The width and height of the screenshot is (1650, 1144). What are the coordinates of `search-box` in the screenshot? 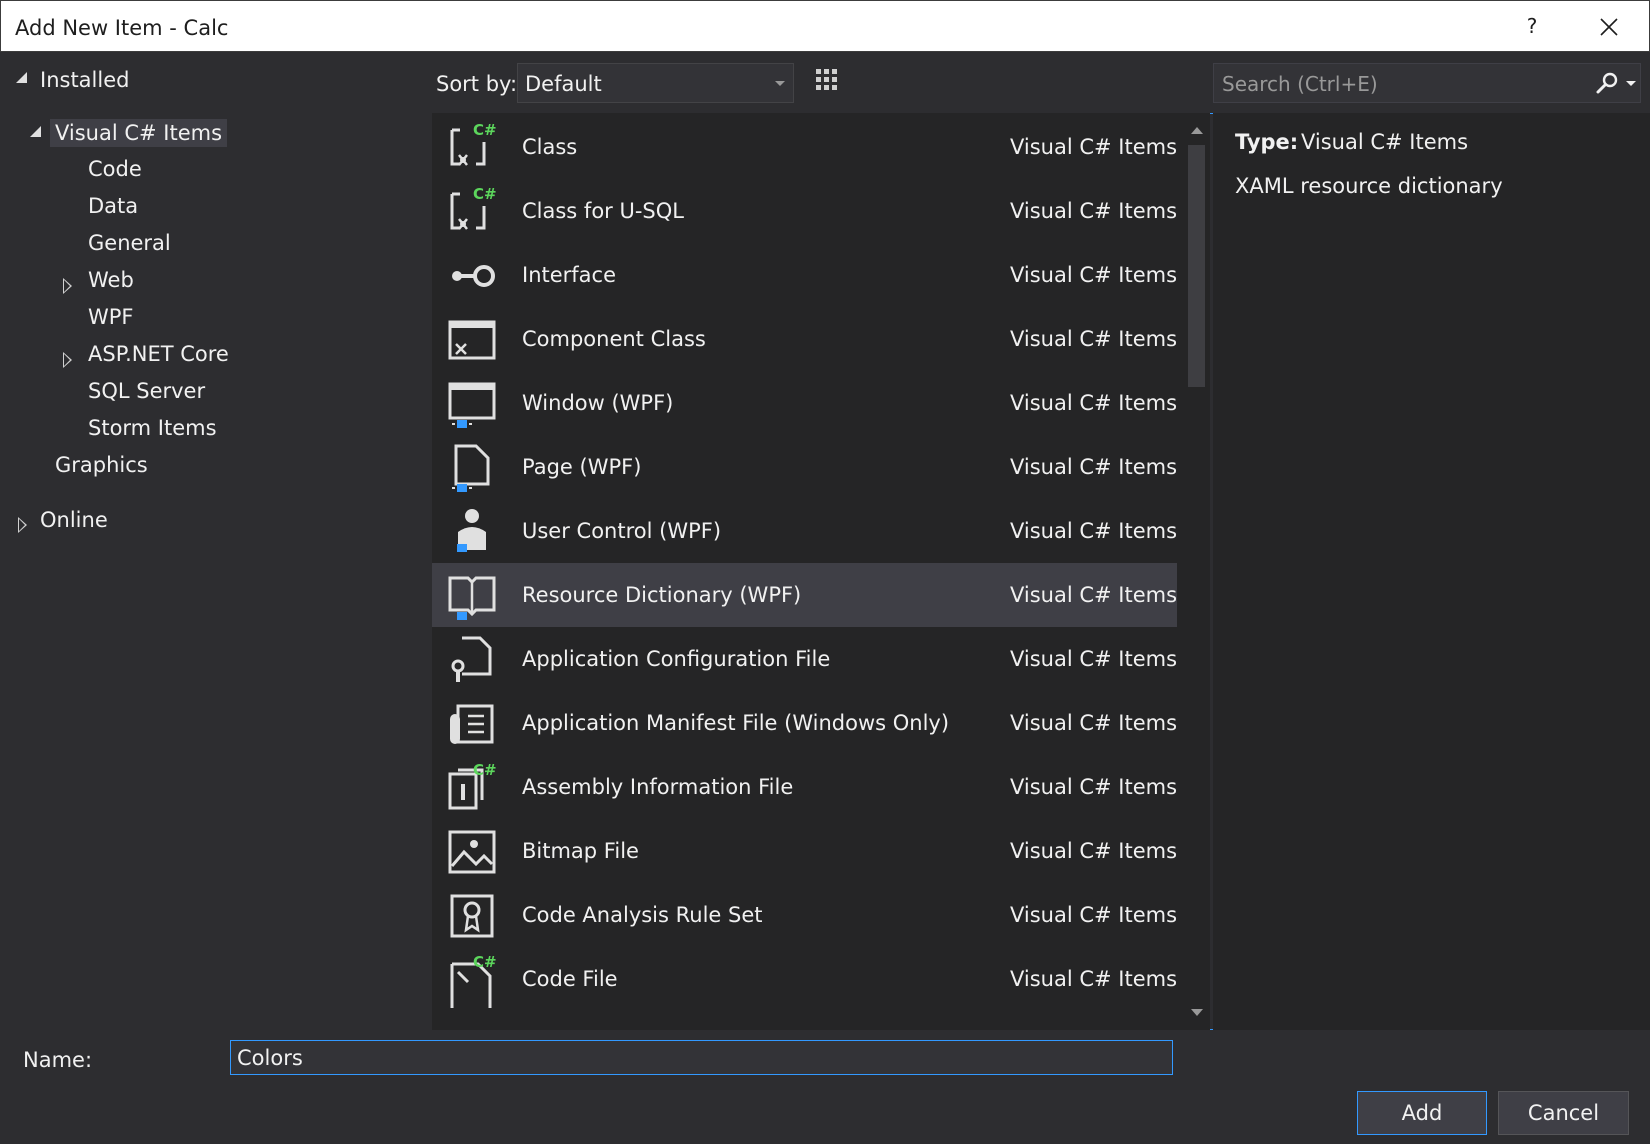 It's located at (1427, 83).